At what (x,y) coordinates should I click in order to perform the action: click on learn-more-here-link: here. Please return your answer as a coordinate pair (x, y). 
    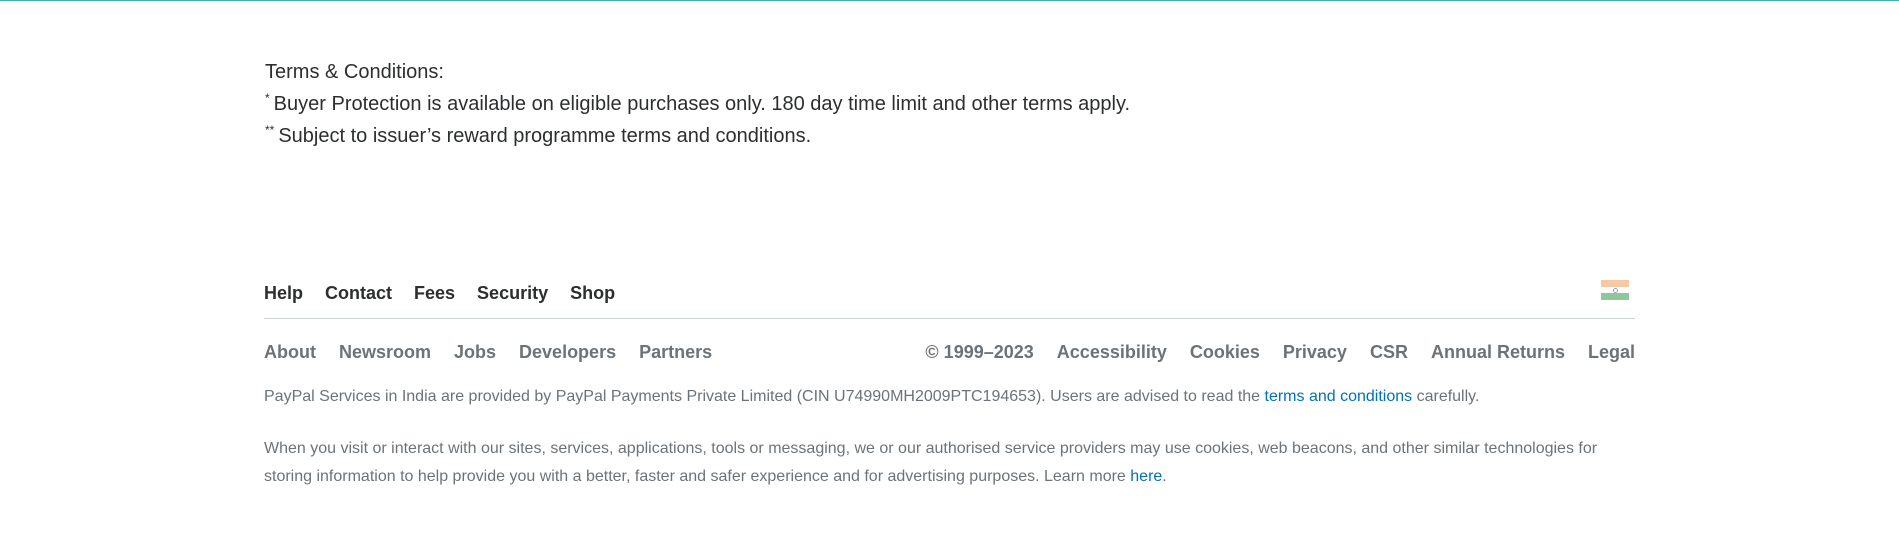
    Looking at the image, I should click on (1146, 476).